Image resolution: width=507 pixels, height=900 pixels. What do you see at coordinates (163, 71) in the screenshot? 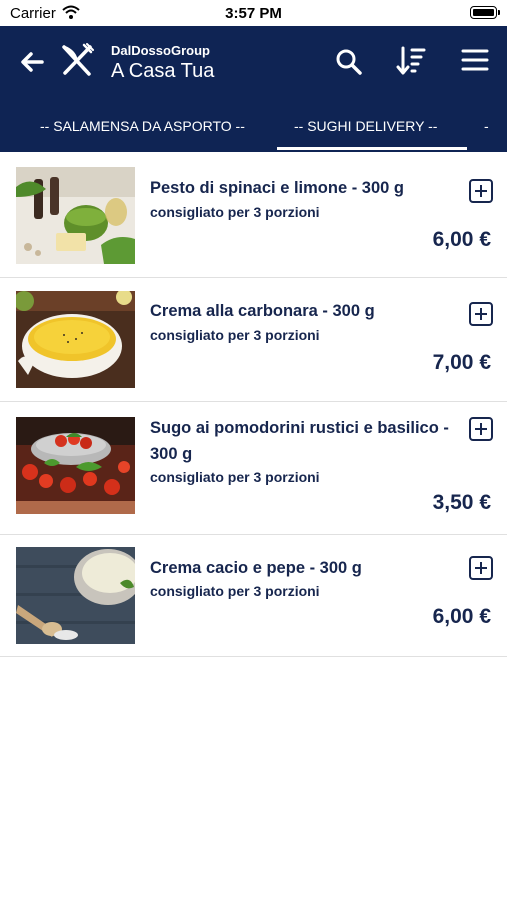
I see `app-title: A Casa Tua` at bounding box center [163, 71].